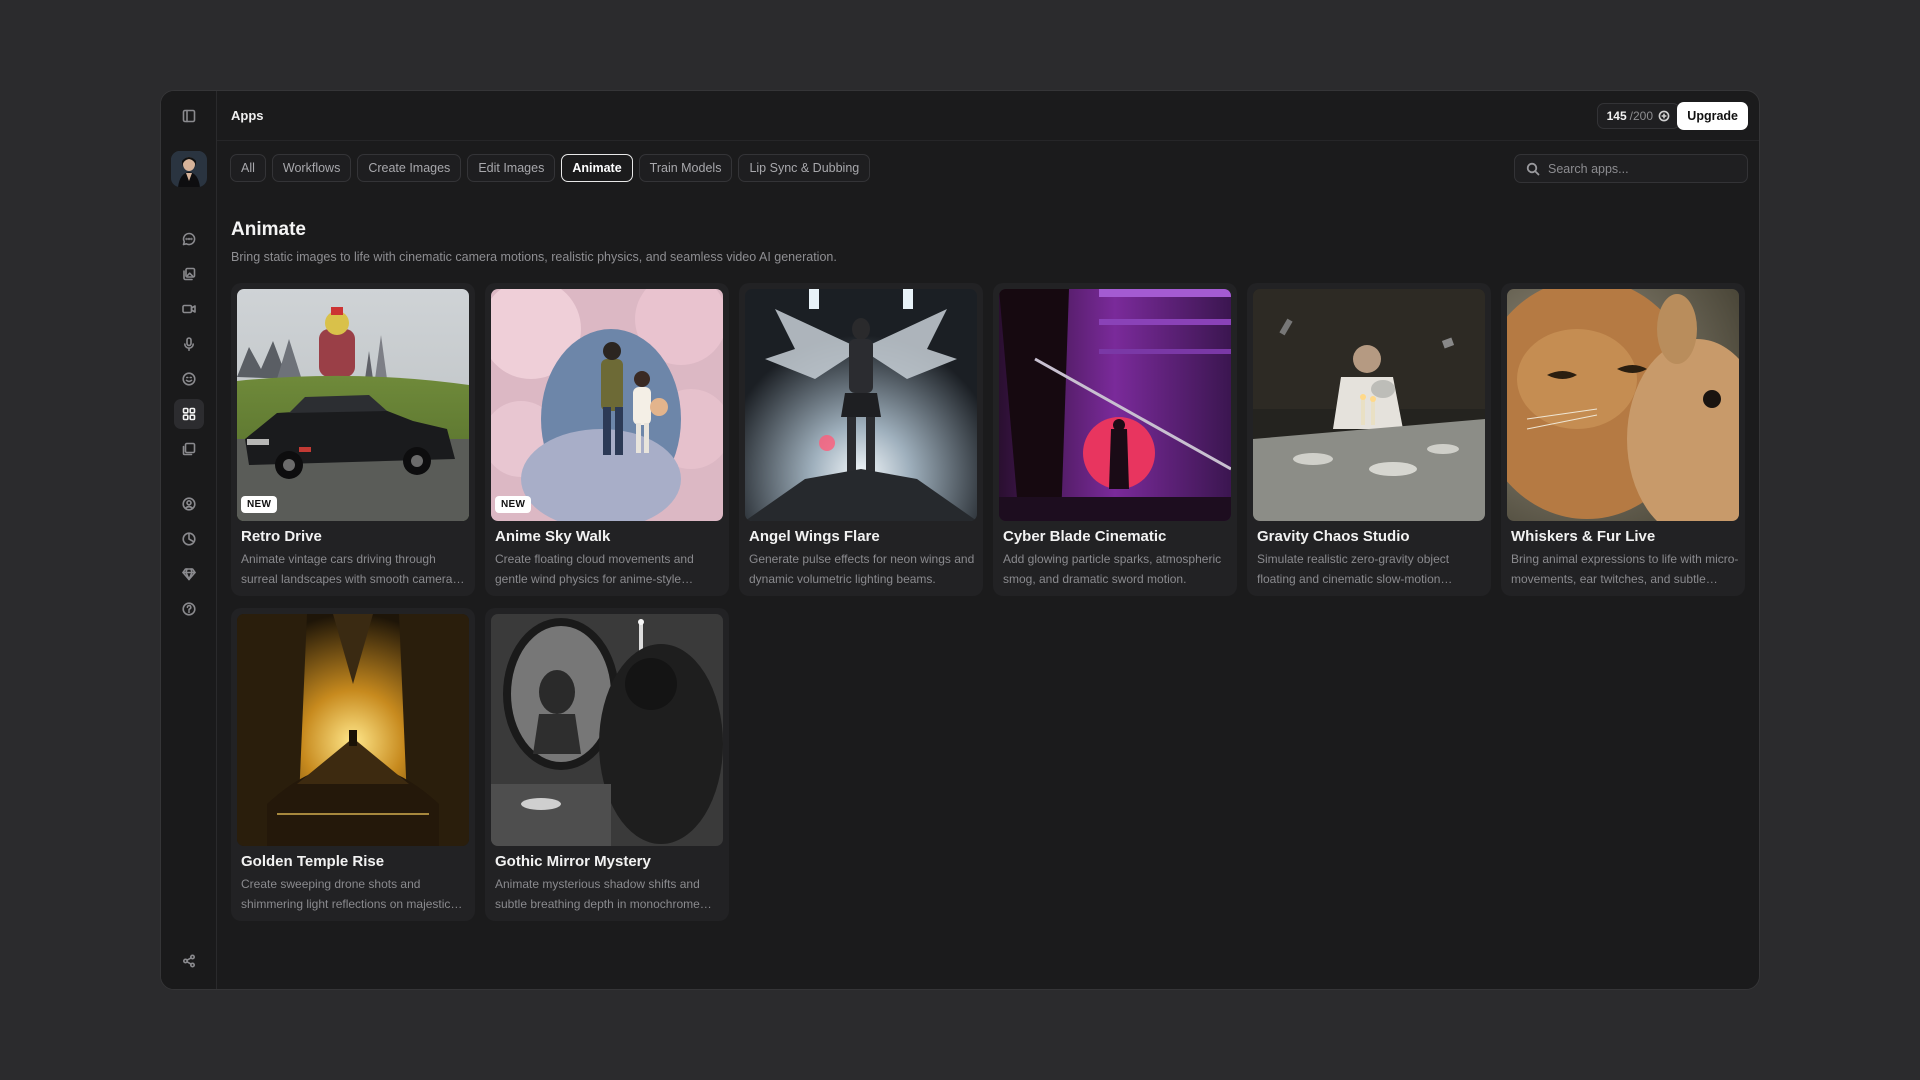 The image size is (1920, 1080). What do you see at coordinates (1664, 116) in the screenshot?
I see `coin-icon` at bounding box center [1664, 116].